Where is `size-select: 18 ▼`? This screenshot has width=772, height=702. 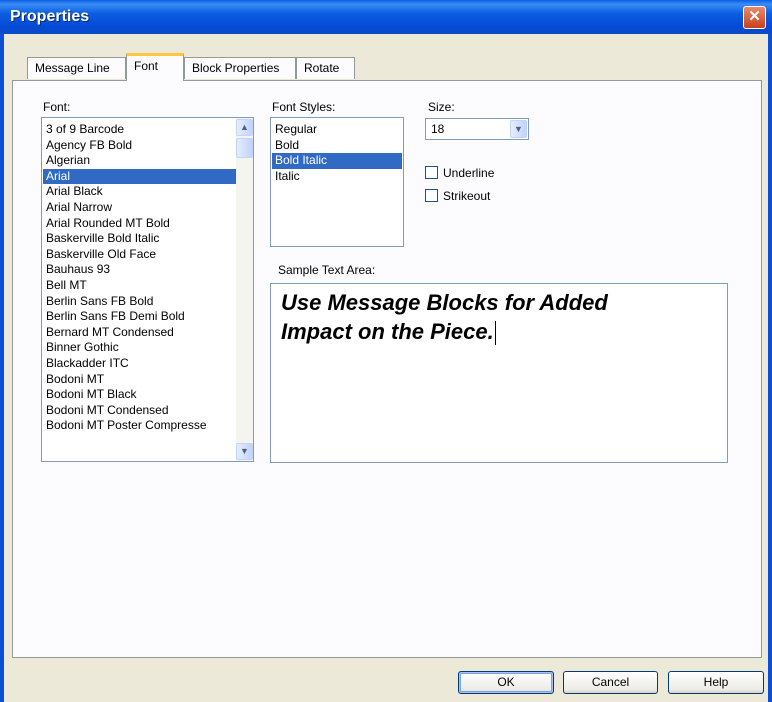 size-select: 18 ▼ is located at coordinates (477, 129).